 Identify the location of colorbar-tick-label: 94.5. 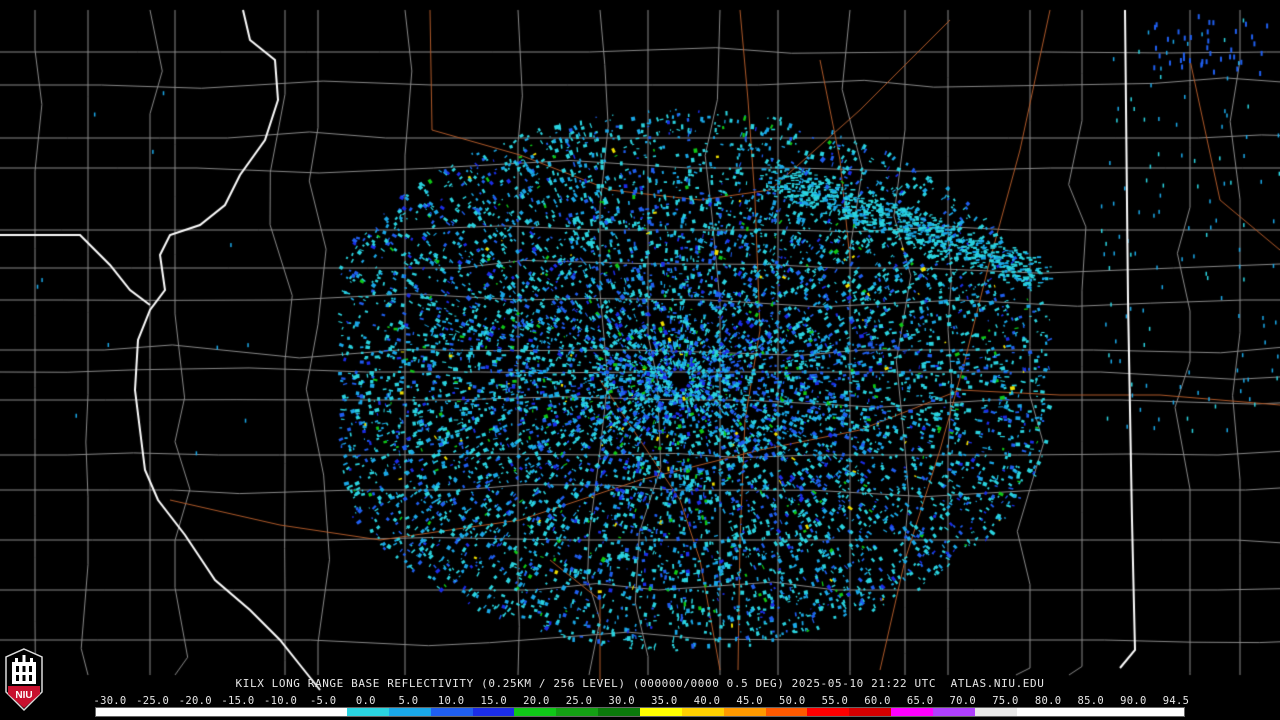
(1176, 701).